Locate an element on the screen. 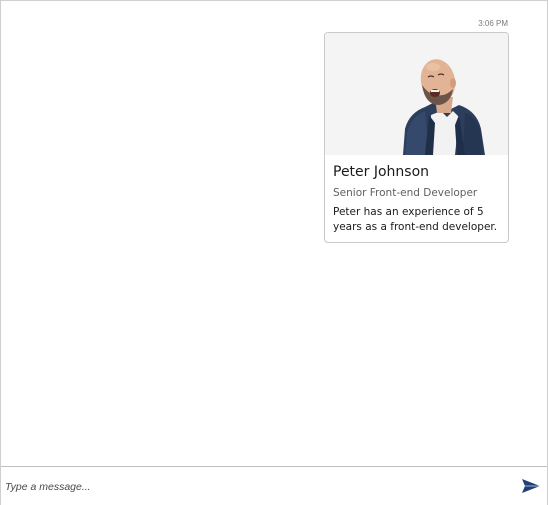 This screenshot has width=548, height=505. message-timestamp: 3:06 PM is located at coordinates (493, 23).